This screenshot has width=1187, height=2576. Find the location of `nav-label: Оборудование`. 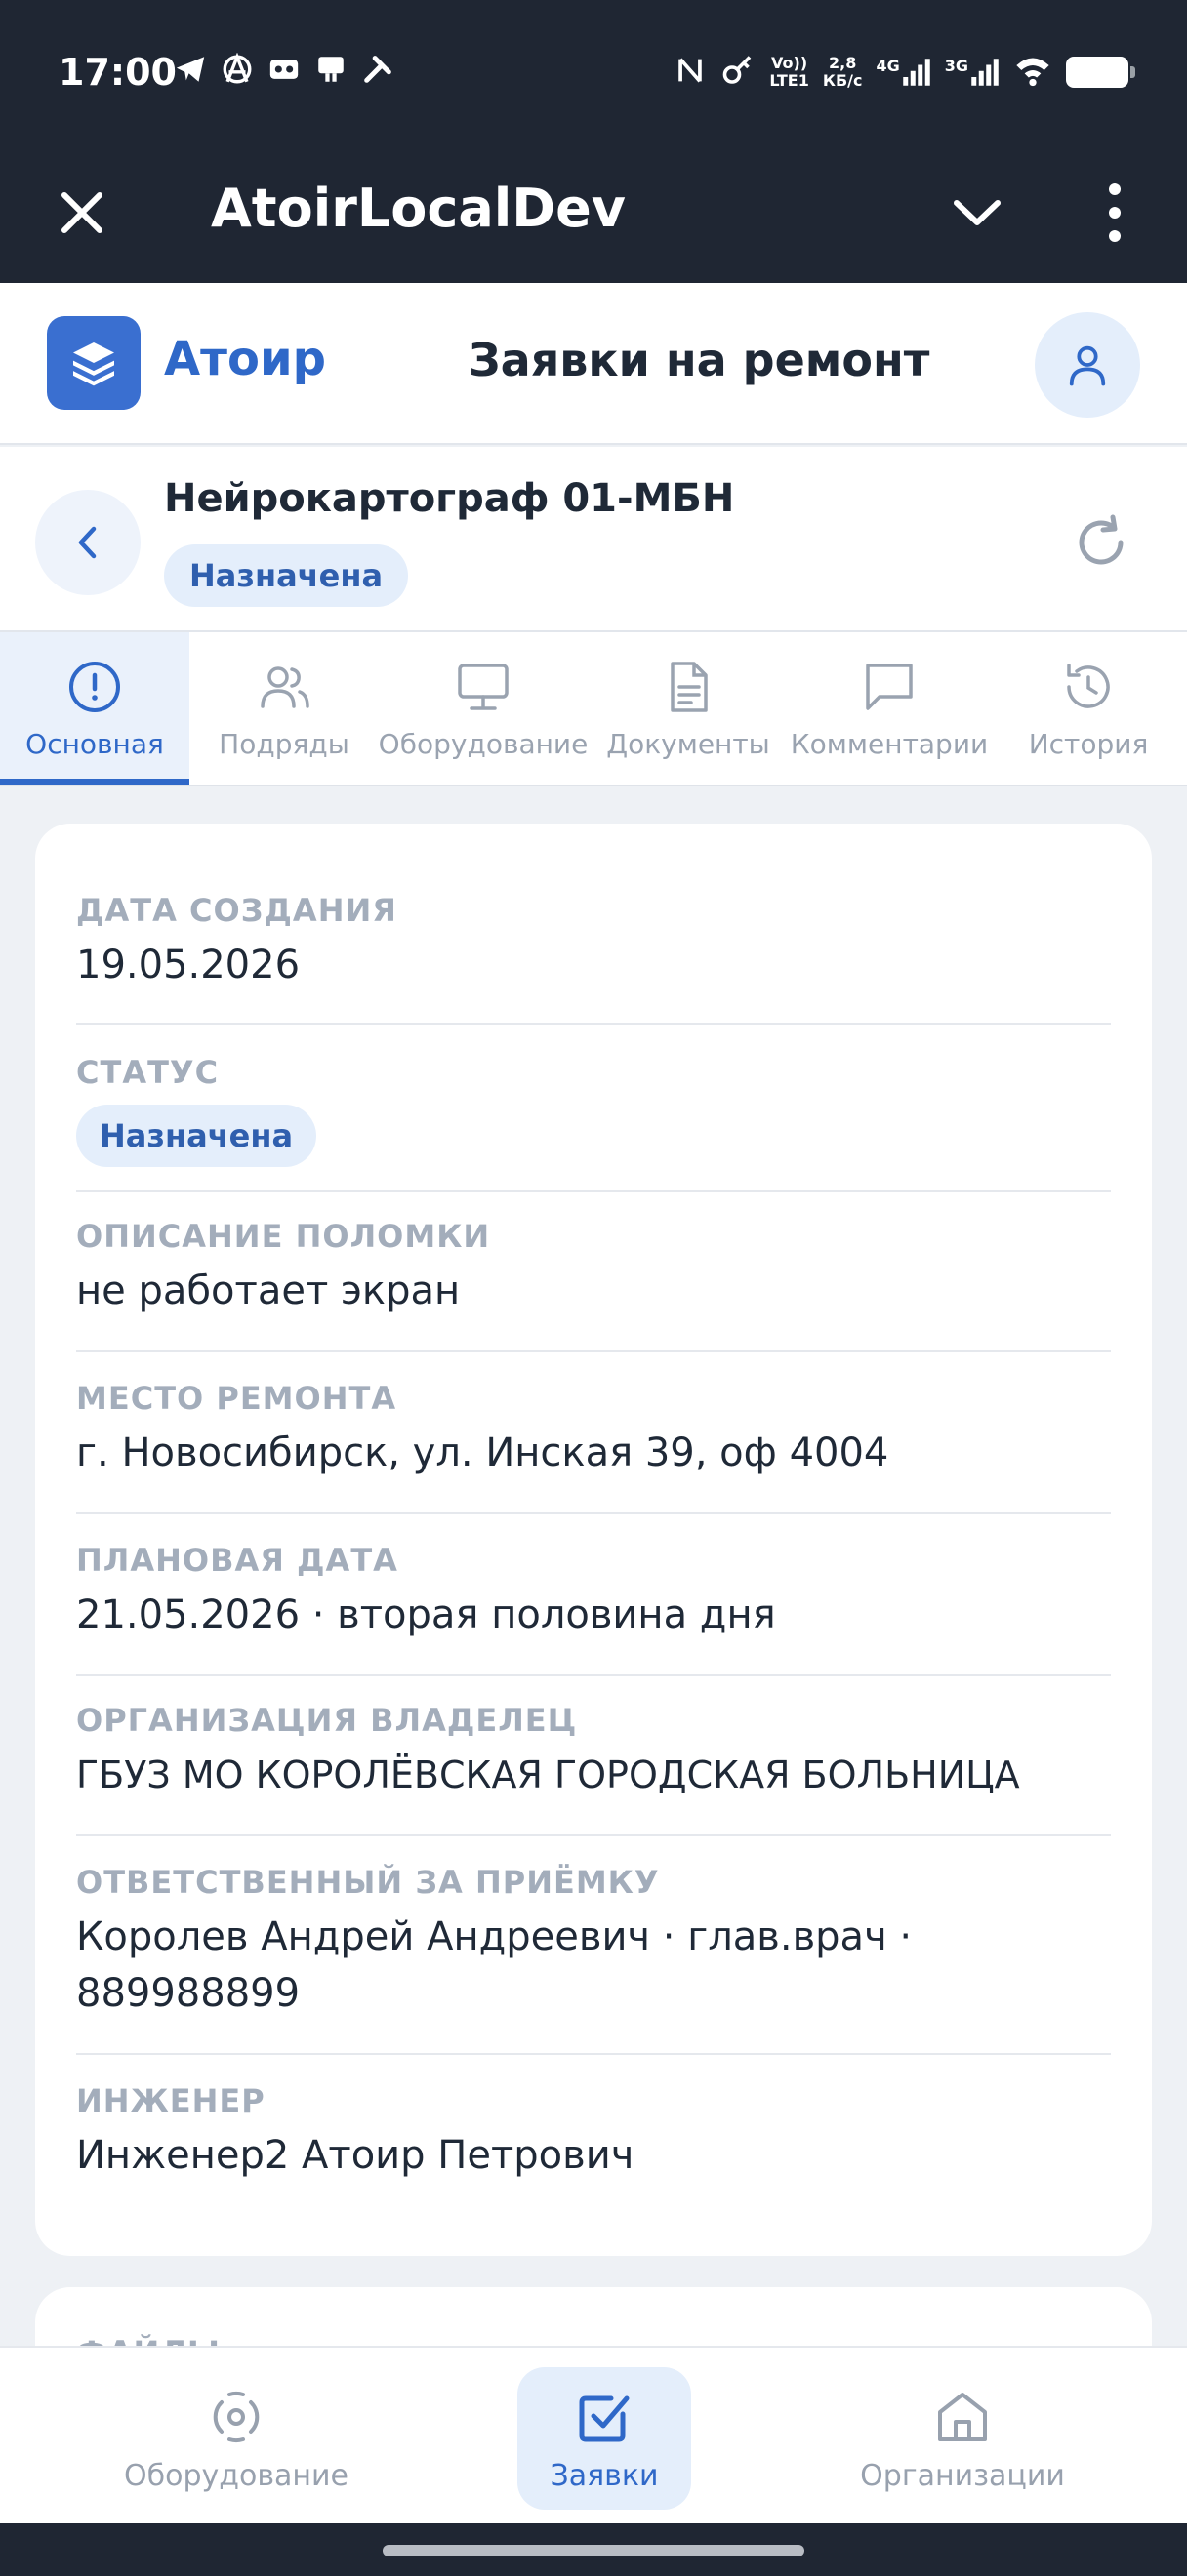

nav-label: Оборудование is located at coordinates (236, 2475).